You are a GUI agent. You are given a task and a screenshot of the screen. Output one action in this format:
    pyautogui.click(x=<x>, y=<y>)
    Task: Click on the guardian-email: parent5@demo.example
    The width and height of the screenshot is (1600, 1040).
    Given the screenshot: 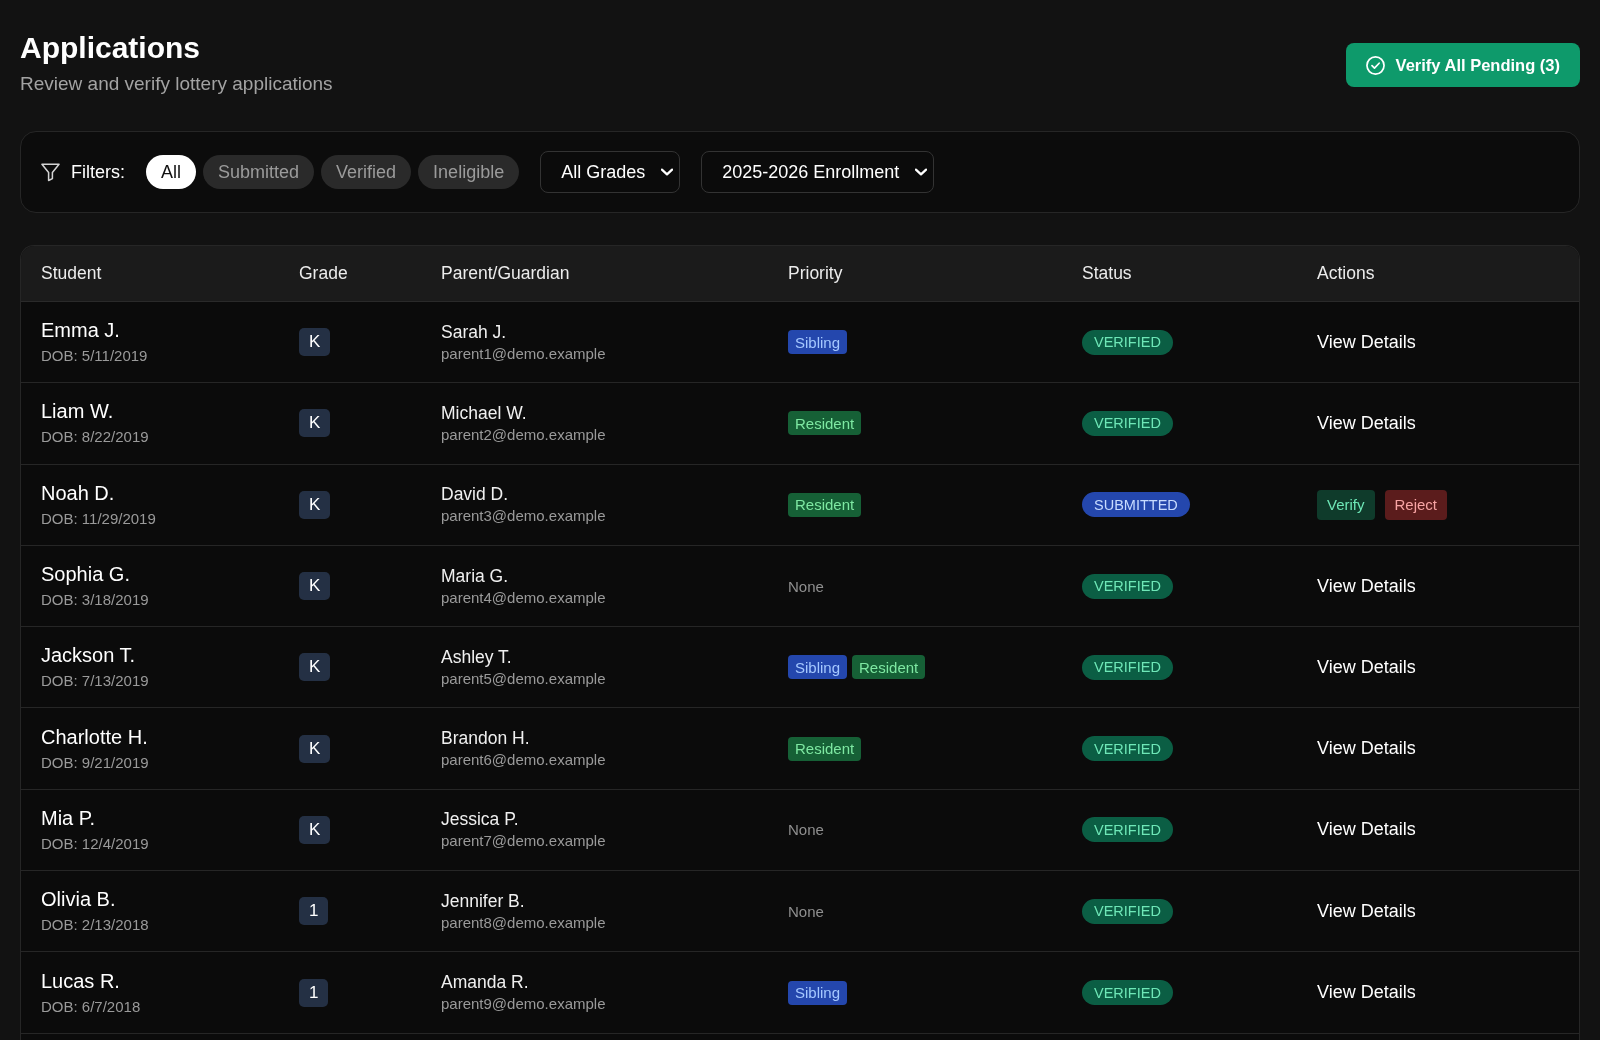 What is the action you would take?
    pyautogui.click(x=523, y=678)
    